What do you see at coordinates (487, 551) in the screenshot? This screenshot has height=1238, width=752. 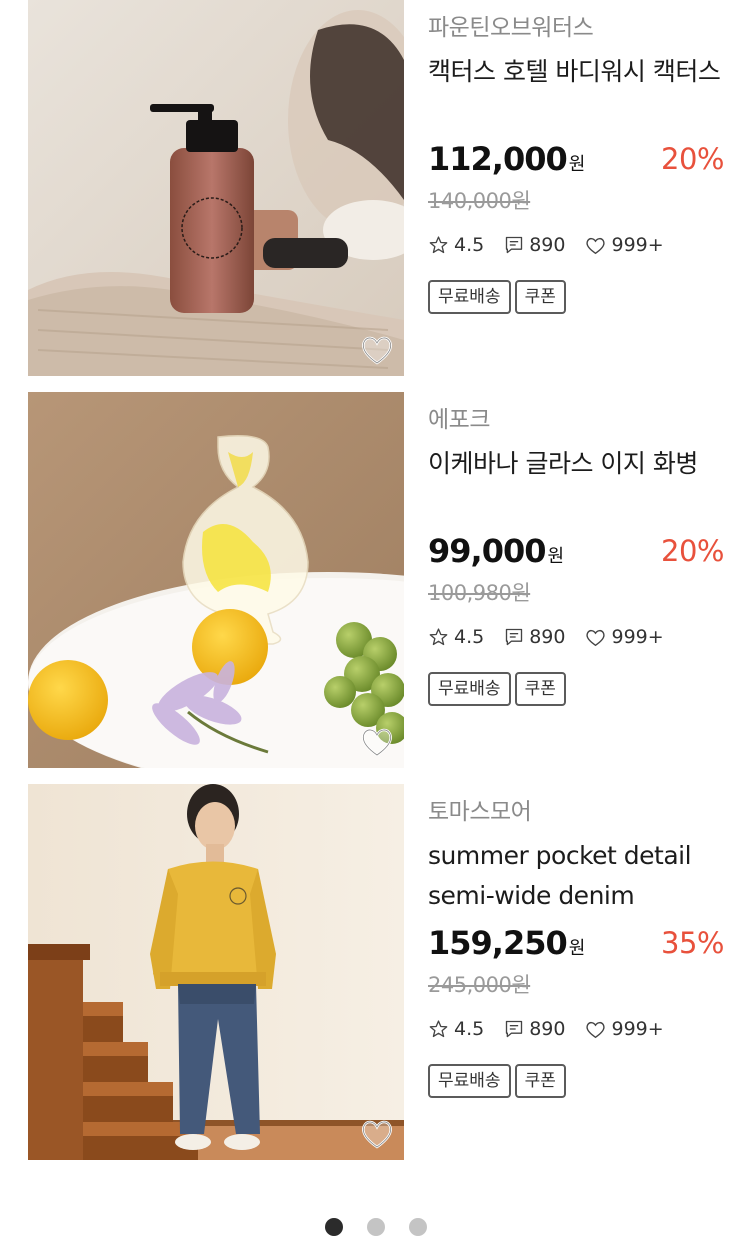 I see `sale-price: 99,000` at bounding box center [487, 551].